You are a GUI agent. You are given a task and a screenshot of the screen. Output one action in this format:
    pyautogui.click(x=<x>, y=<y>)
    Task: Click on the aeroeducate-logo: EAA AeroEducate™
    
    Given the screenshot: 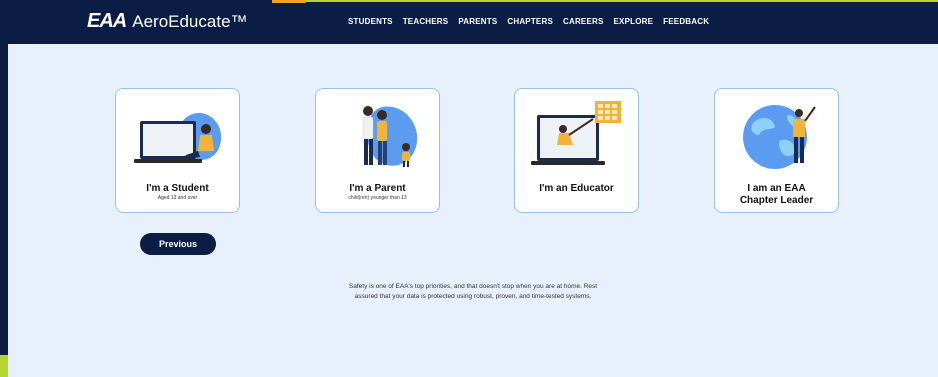 What is the action you would take?
    pyautogui.click(x=167, y=21)
    